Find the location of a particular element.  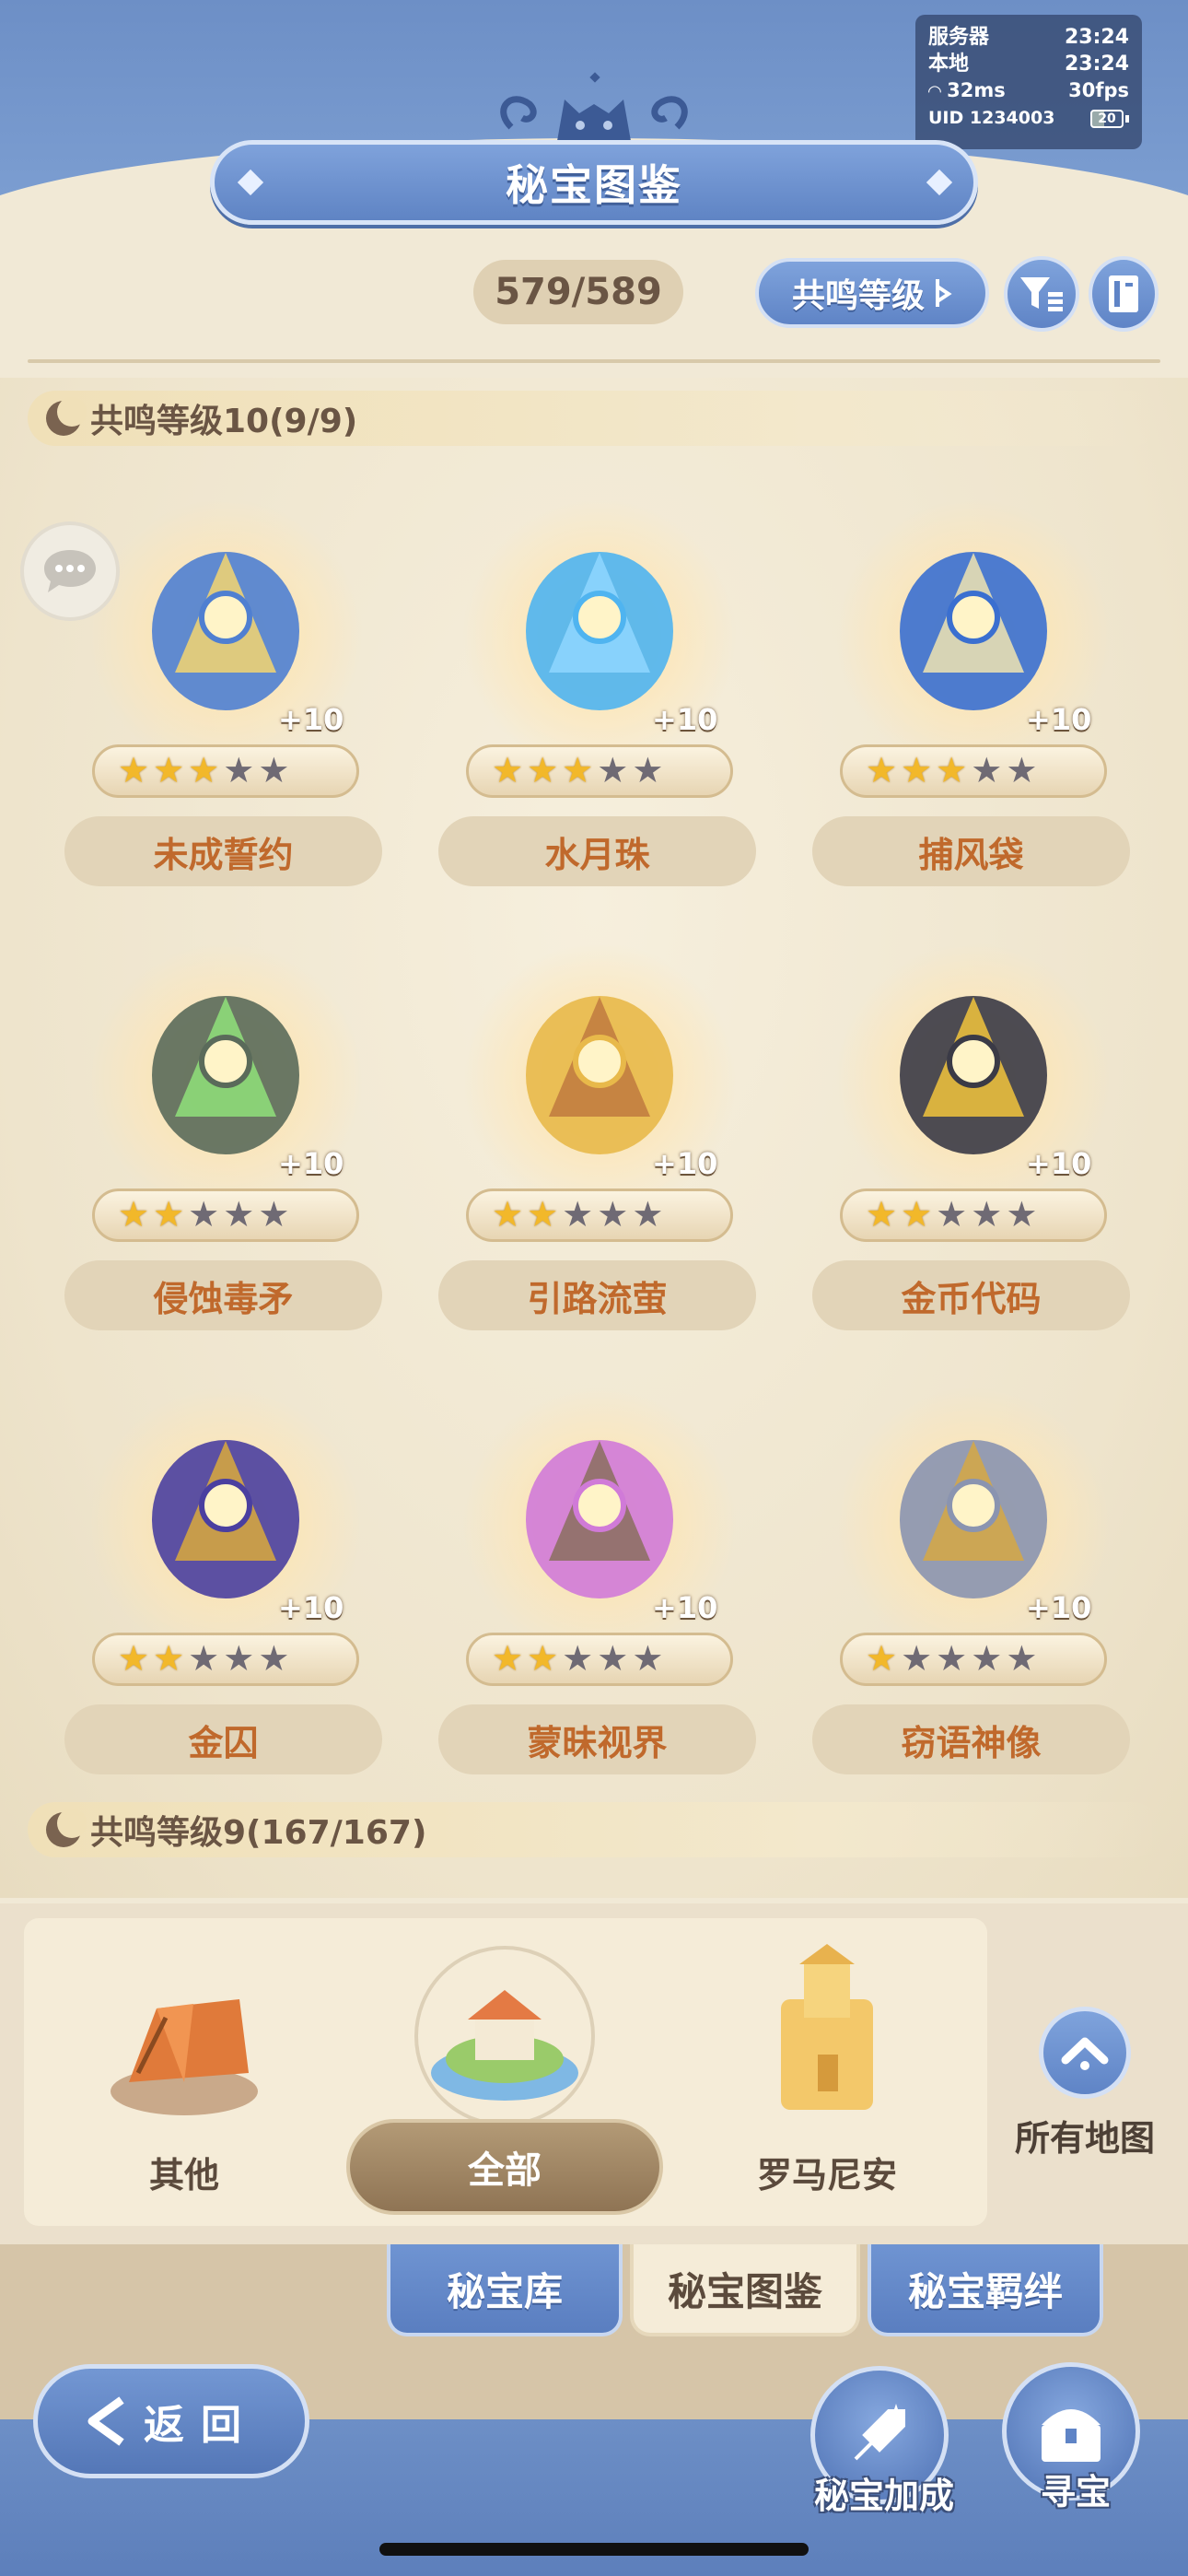

tab-vault-label: 秘宝库 is located at coordinates (504, 2291).